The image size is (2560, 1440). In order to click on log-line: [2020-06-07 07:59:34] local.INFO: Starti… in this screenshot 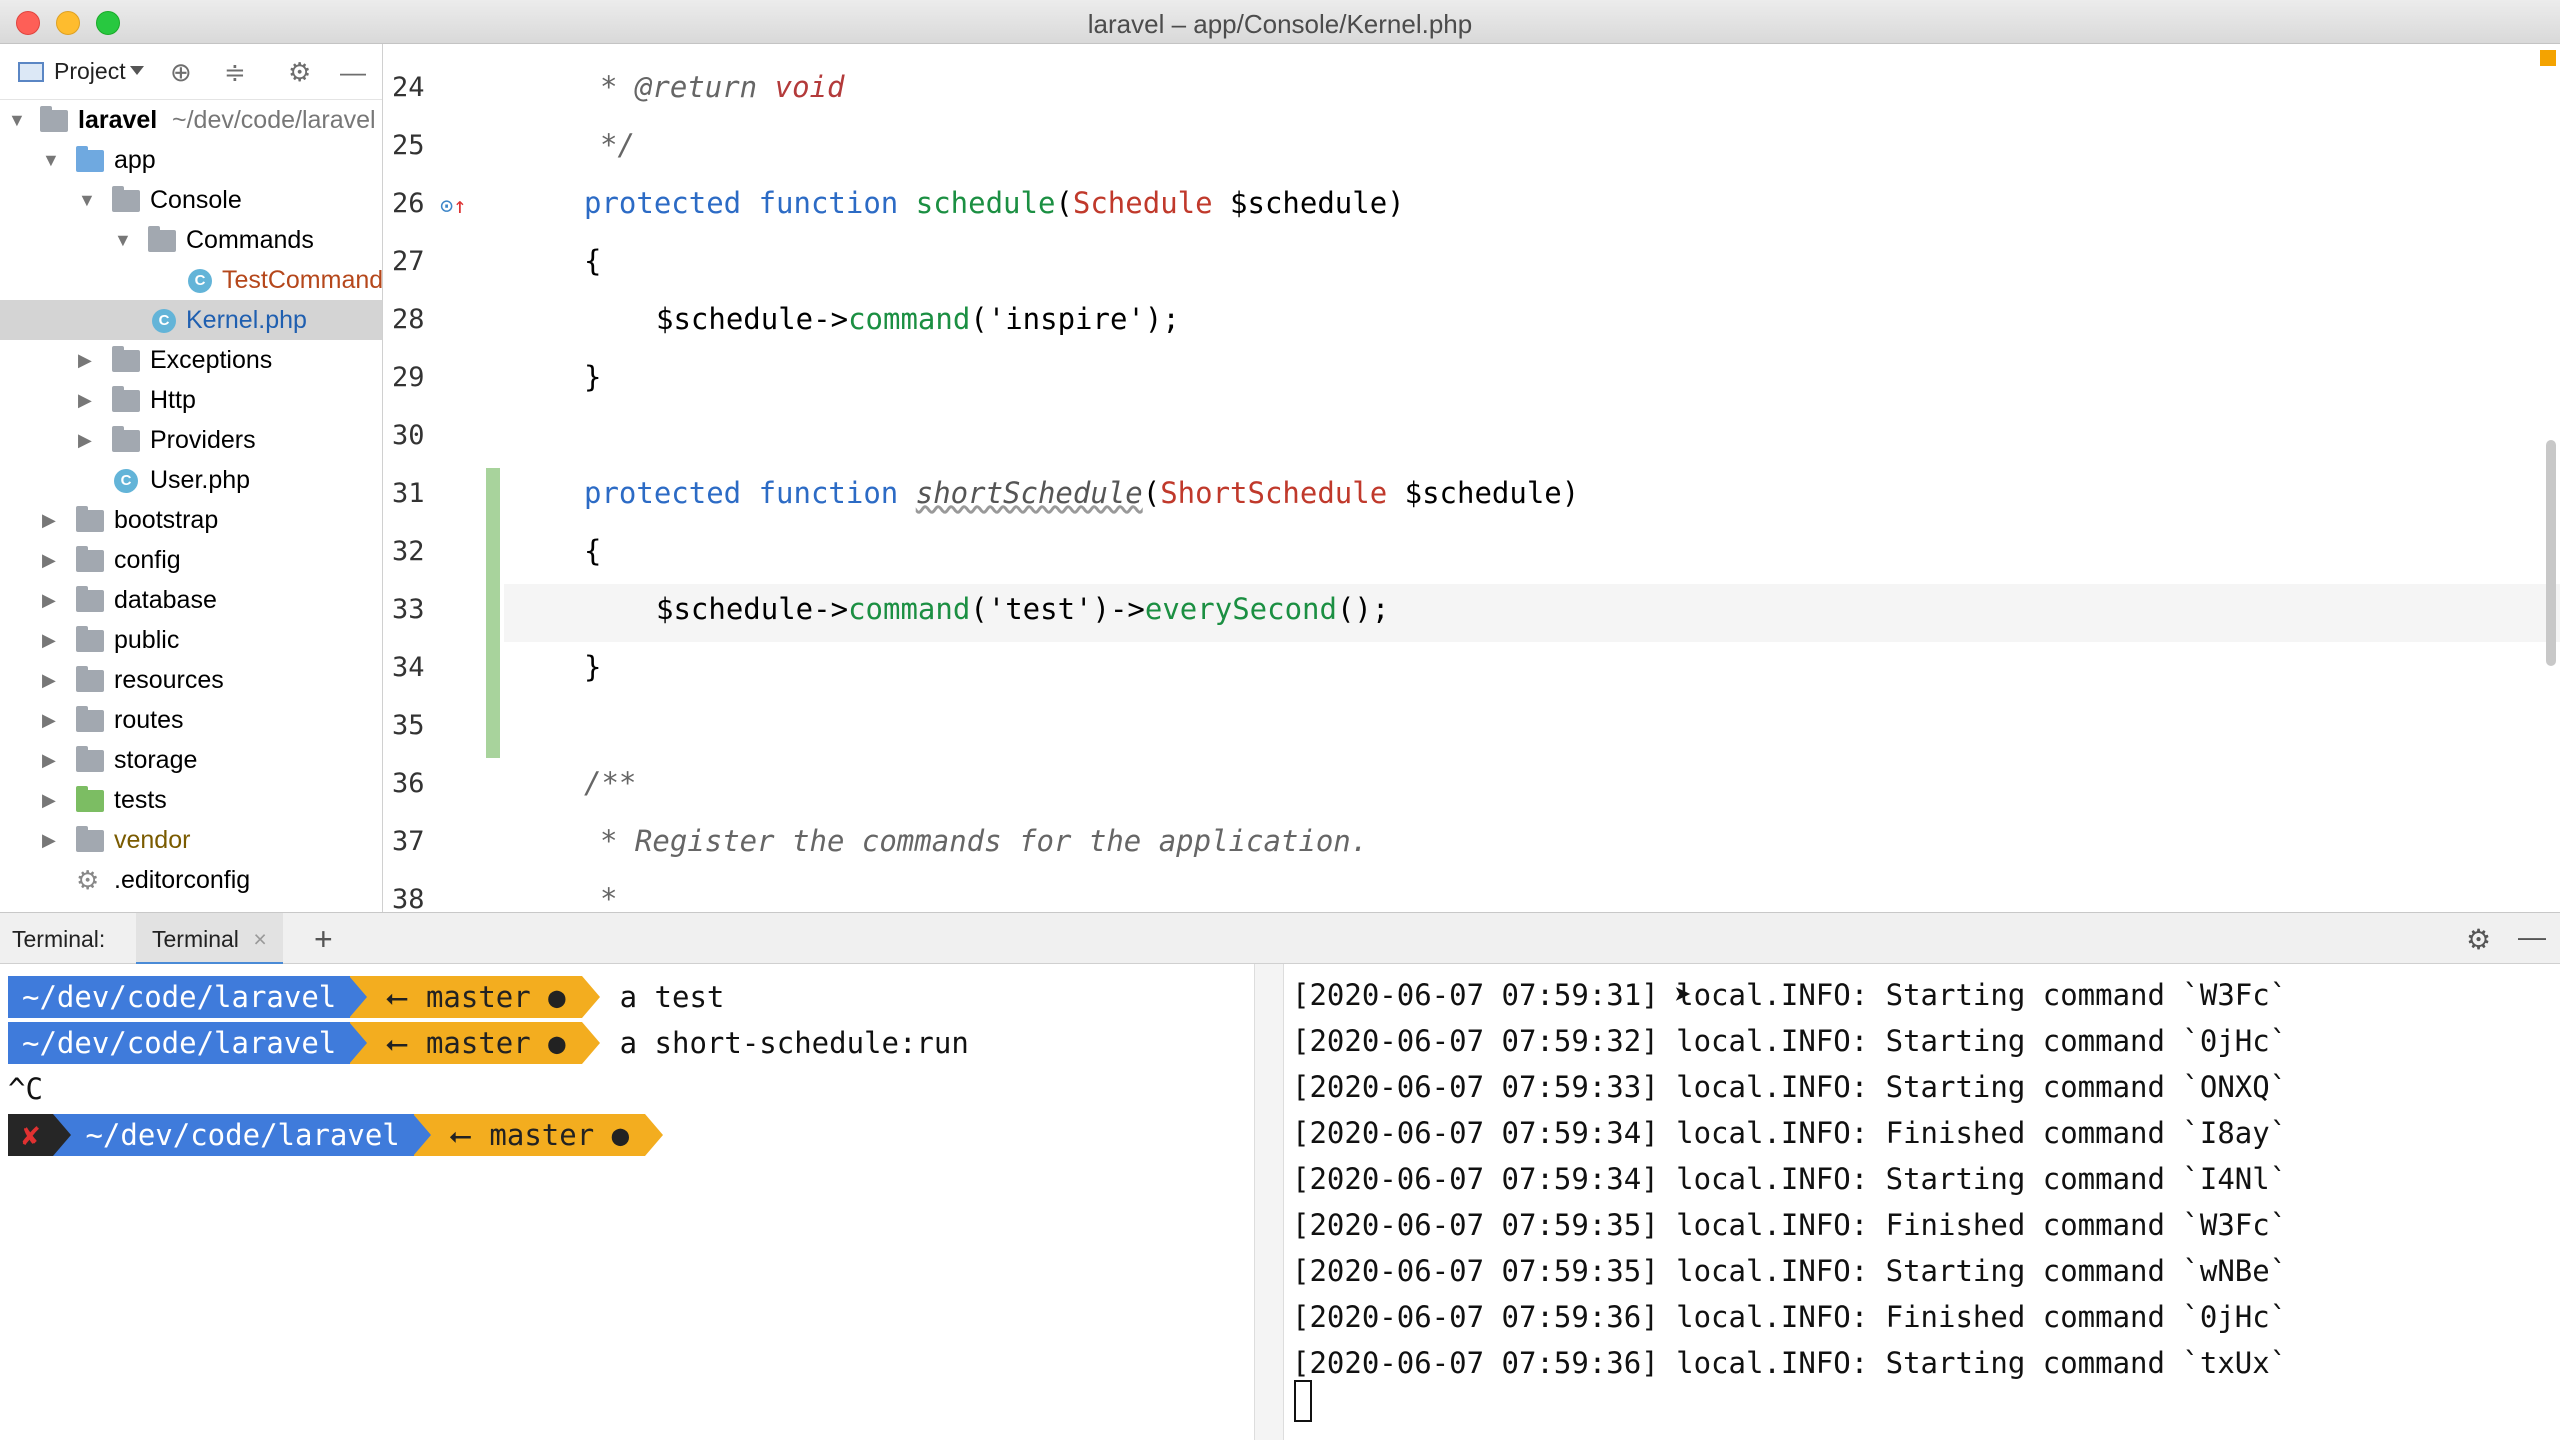, I will do `click(1790, 1179)`.